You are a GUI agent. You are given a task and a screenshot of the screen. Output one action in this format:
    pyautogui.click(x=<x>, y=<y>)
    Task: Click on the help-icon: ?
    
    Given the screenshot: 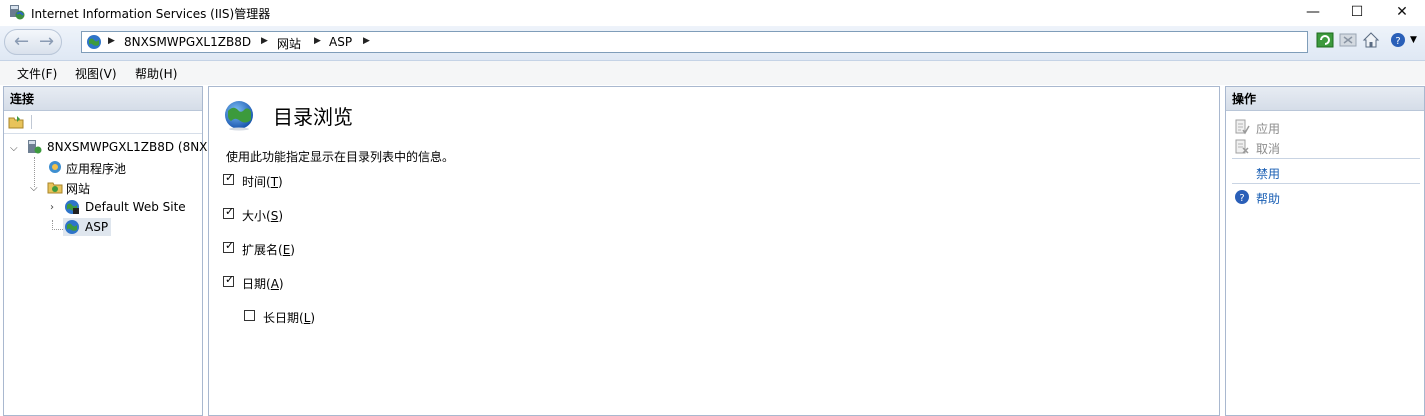 What is the action you would take?
    pyautogui.click(x=1242, y=197)
    